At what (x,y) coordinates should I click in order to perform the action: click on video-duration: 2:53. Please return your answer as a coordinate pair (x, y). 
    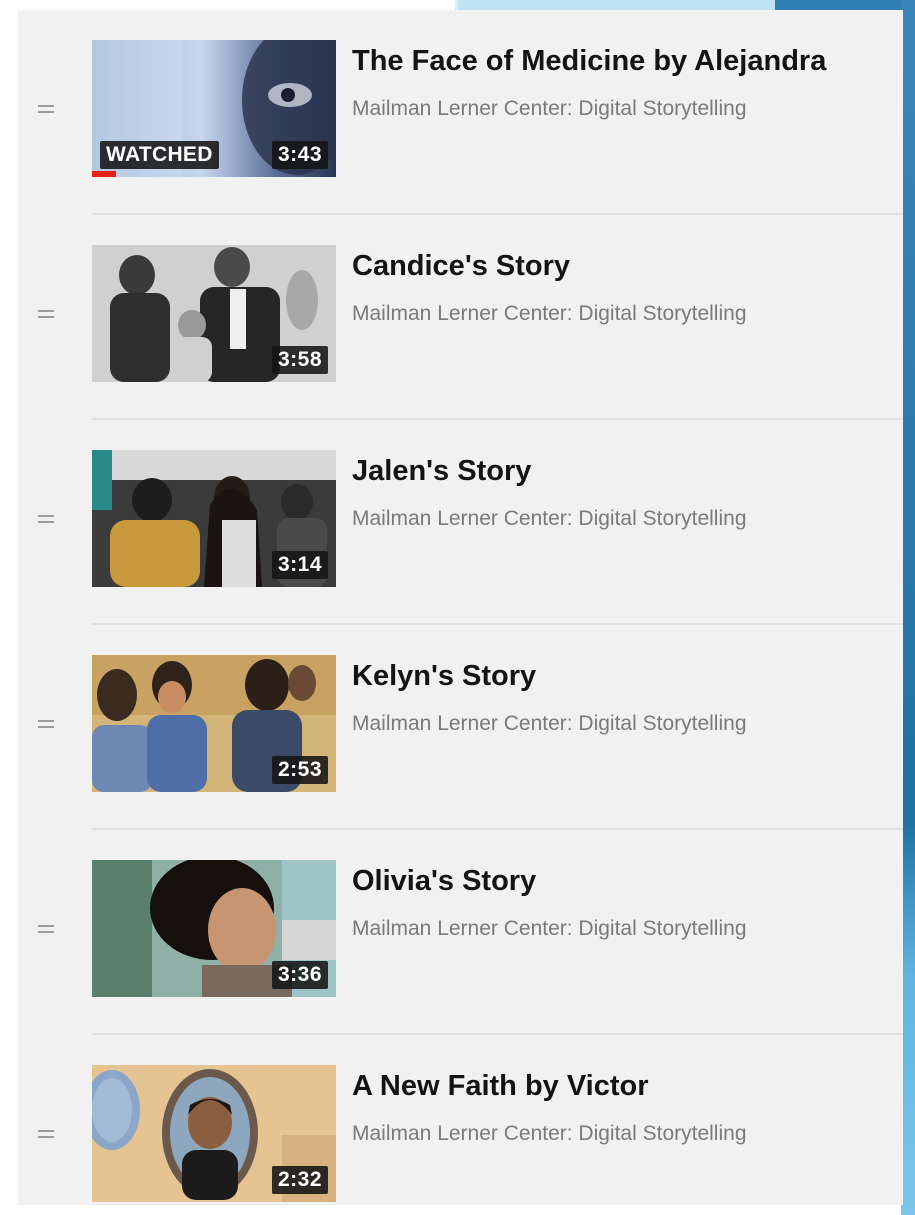
    Looking at the image, I should click on (299, 770).